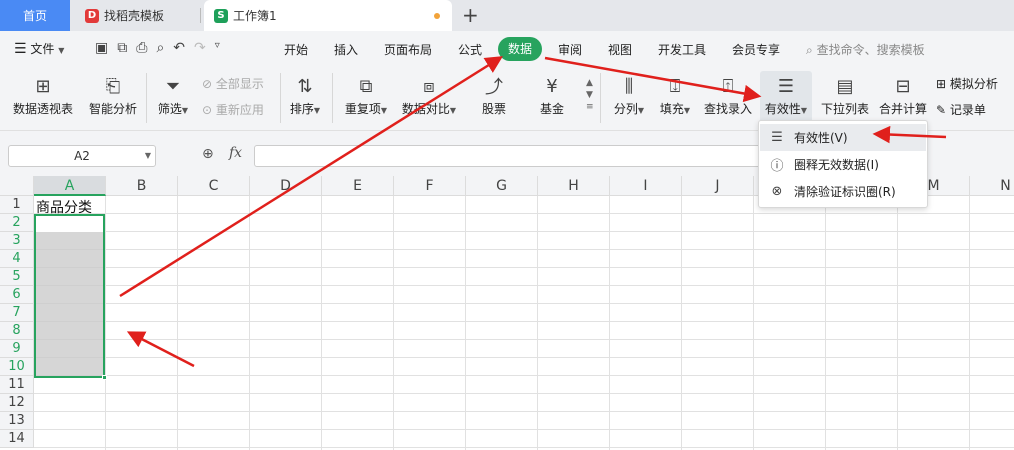  I want to click on row-header-11: 11, so click(17, 385).